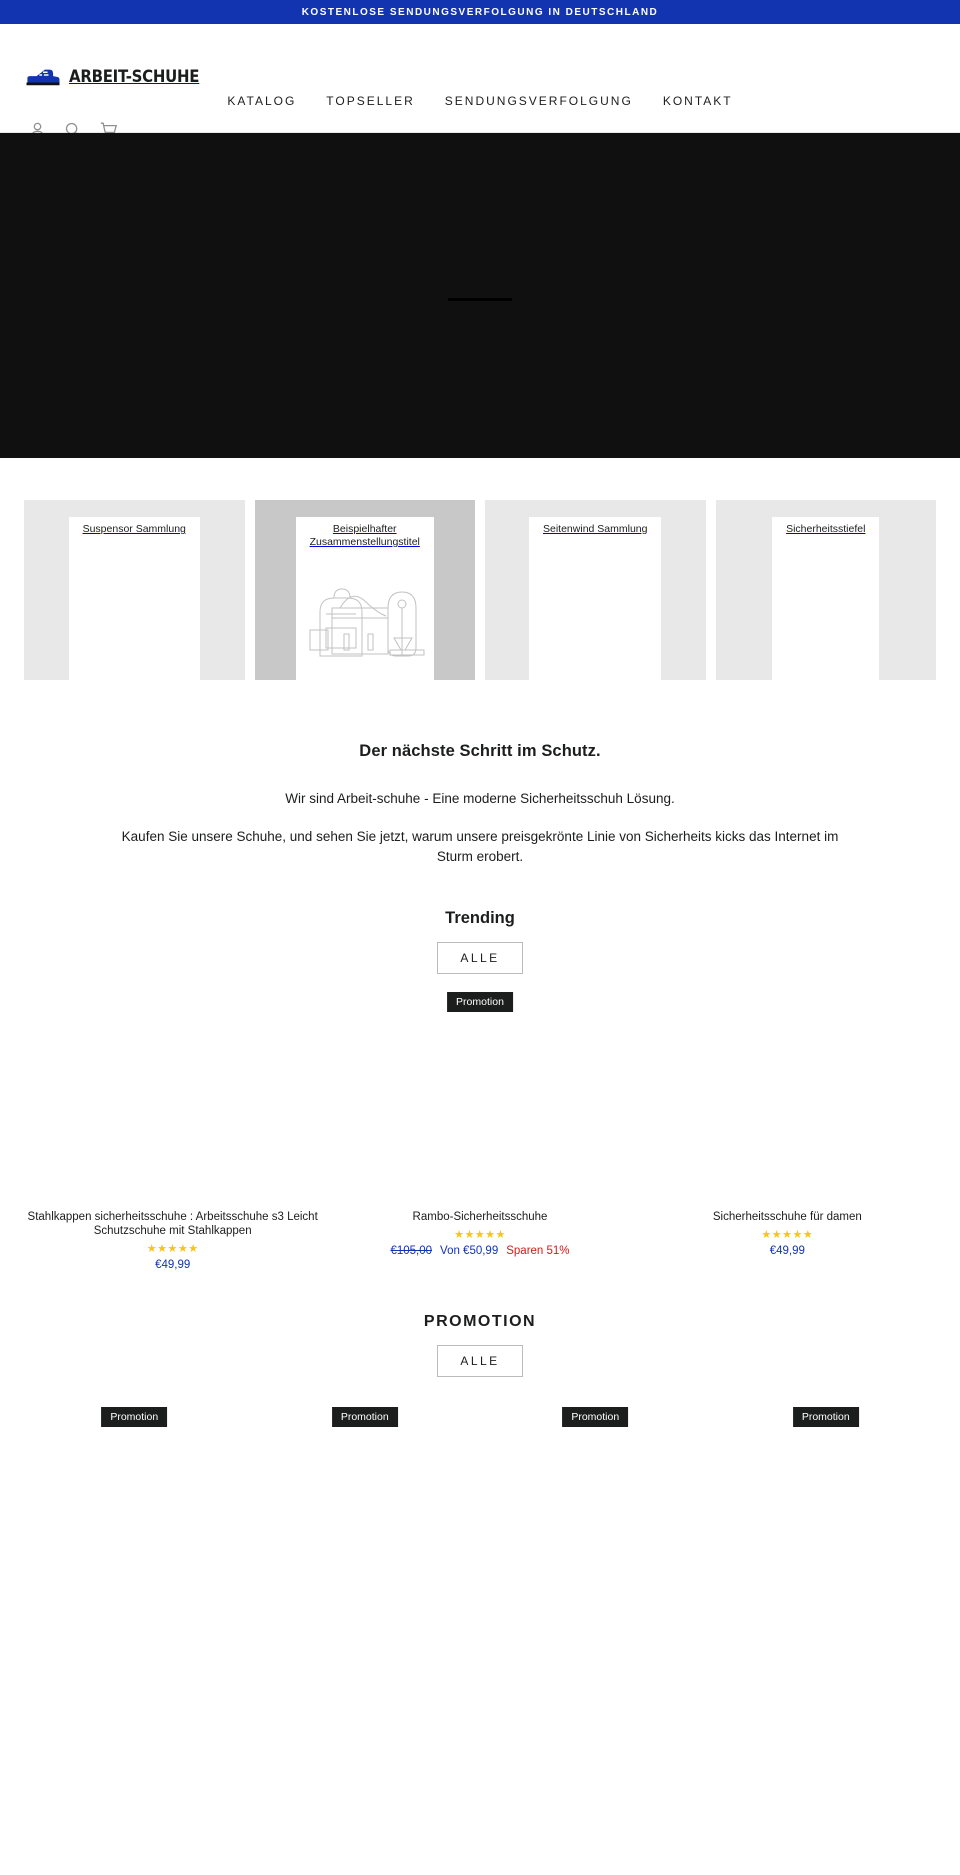  I want to click on promotion-product-grid: Promotion Promotion Promotion Promotion, so click(480, 1452).